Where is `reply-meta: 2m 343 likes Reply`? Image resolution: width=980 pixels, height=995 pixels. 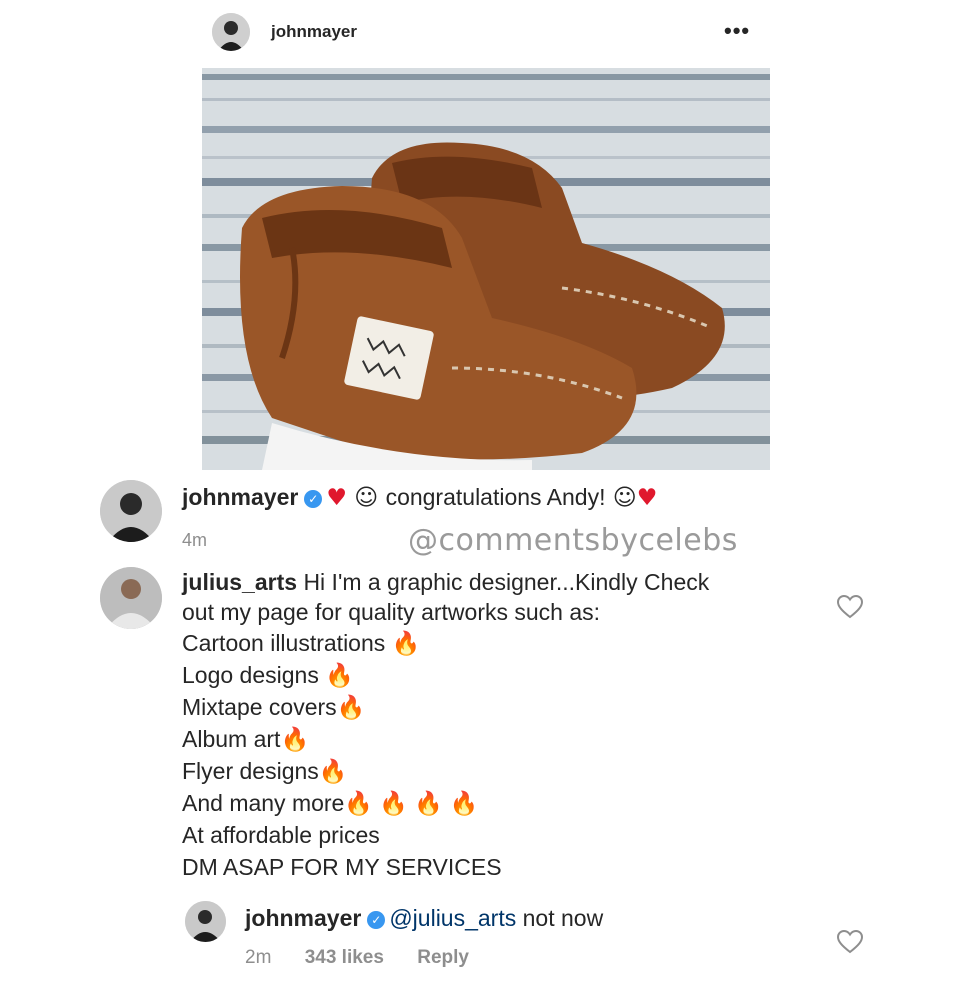 reply-meta: 2m 343 likes Reply is located at coordinates (357, 958).